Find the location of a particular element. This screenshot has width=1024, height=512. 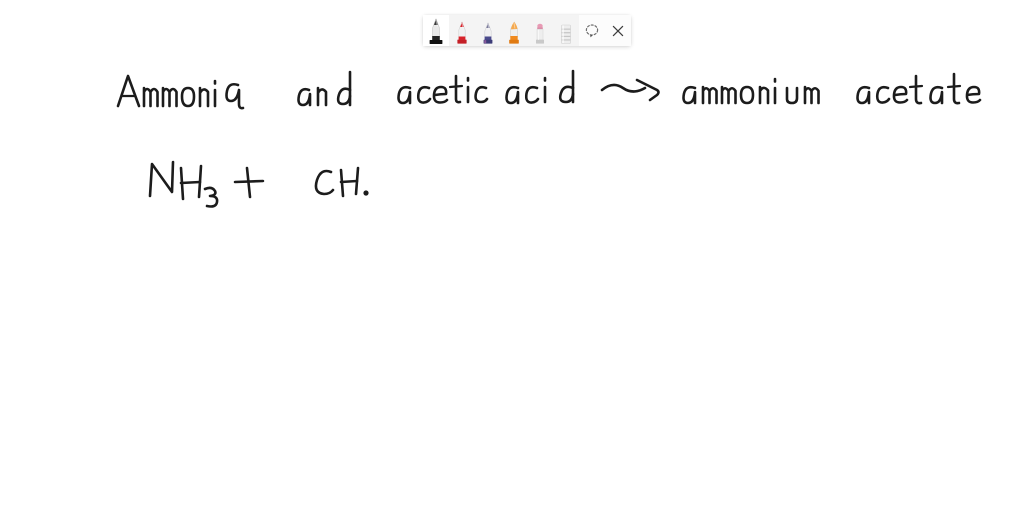

tool-orange-highlighter is located at coordinates (514, 30).